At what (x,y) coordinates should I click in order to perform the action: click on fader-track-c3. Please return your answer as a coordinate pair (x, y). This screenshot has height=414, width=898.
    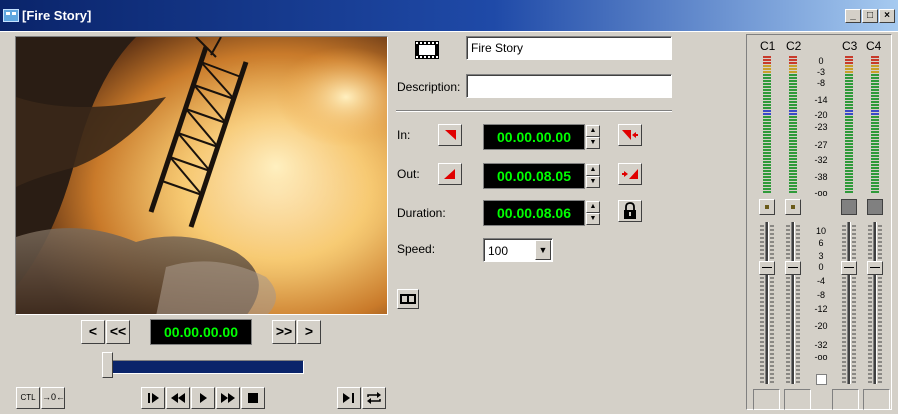
    Looking at the image, I should click on (849, 303).